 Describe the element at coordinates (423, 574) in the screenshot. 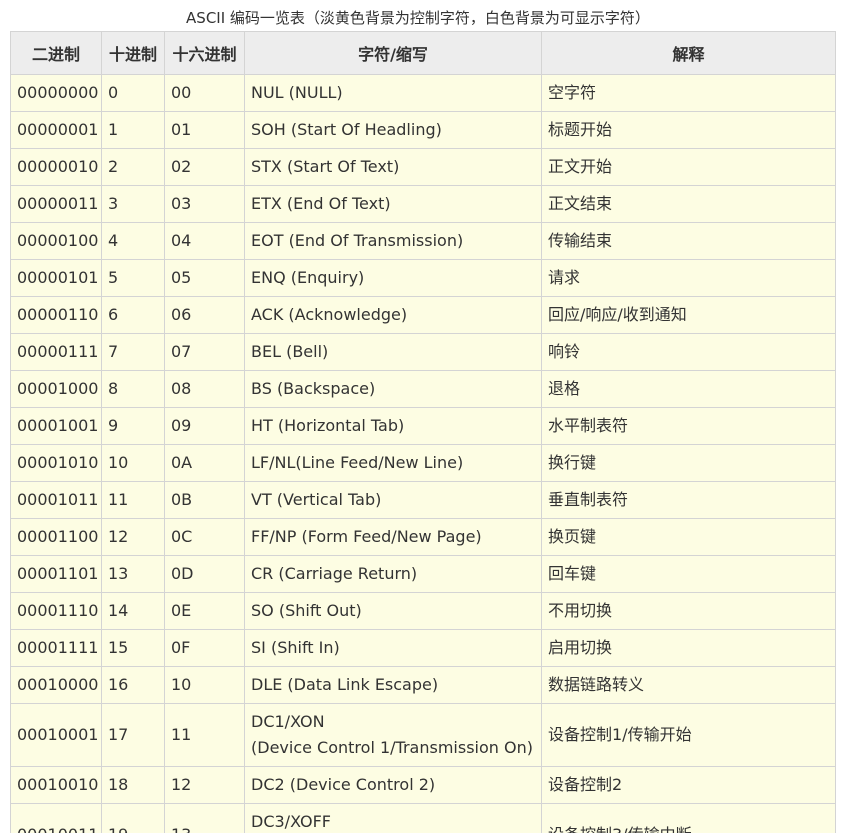

I see `table-row: 00001101 13 0D CR (Carriage Return) 回车键` at that location.